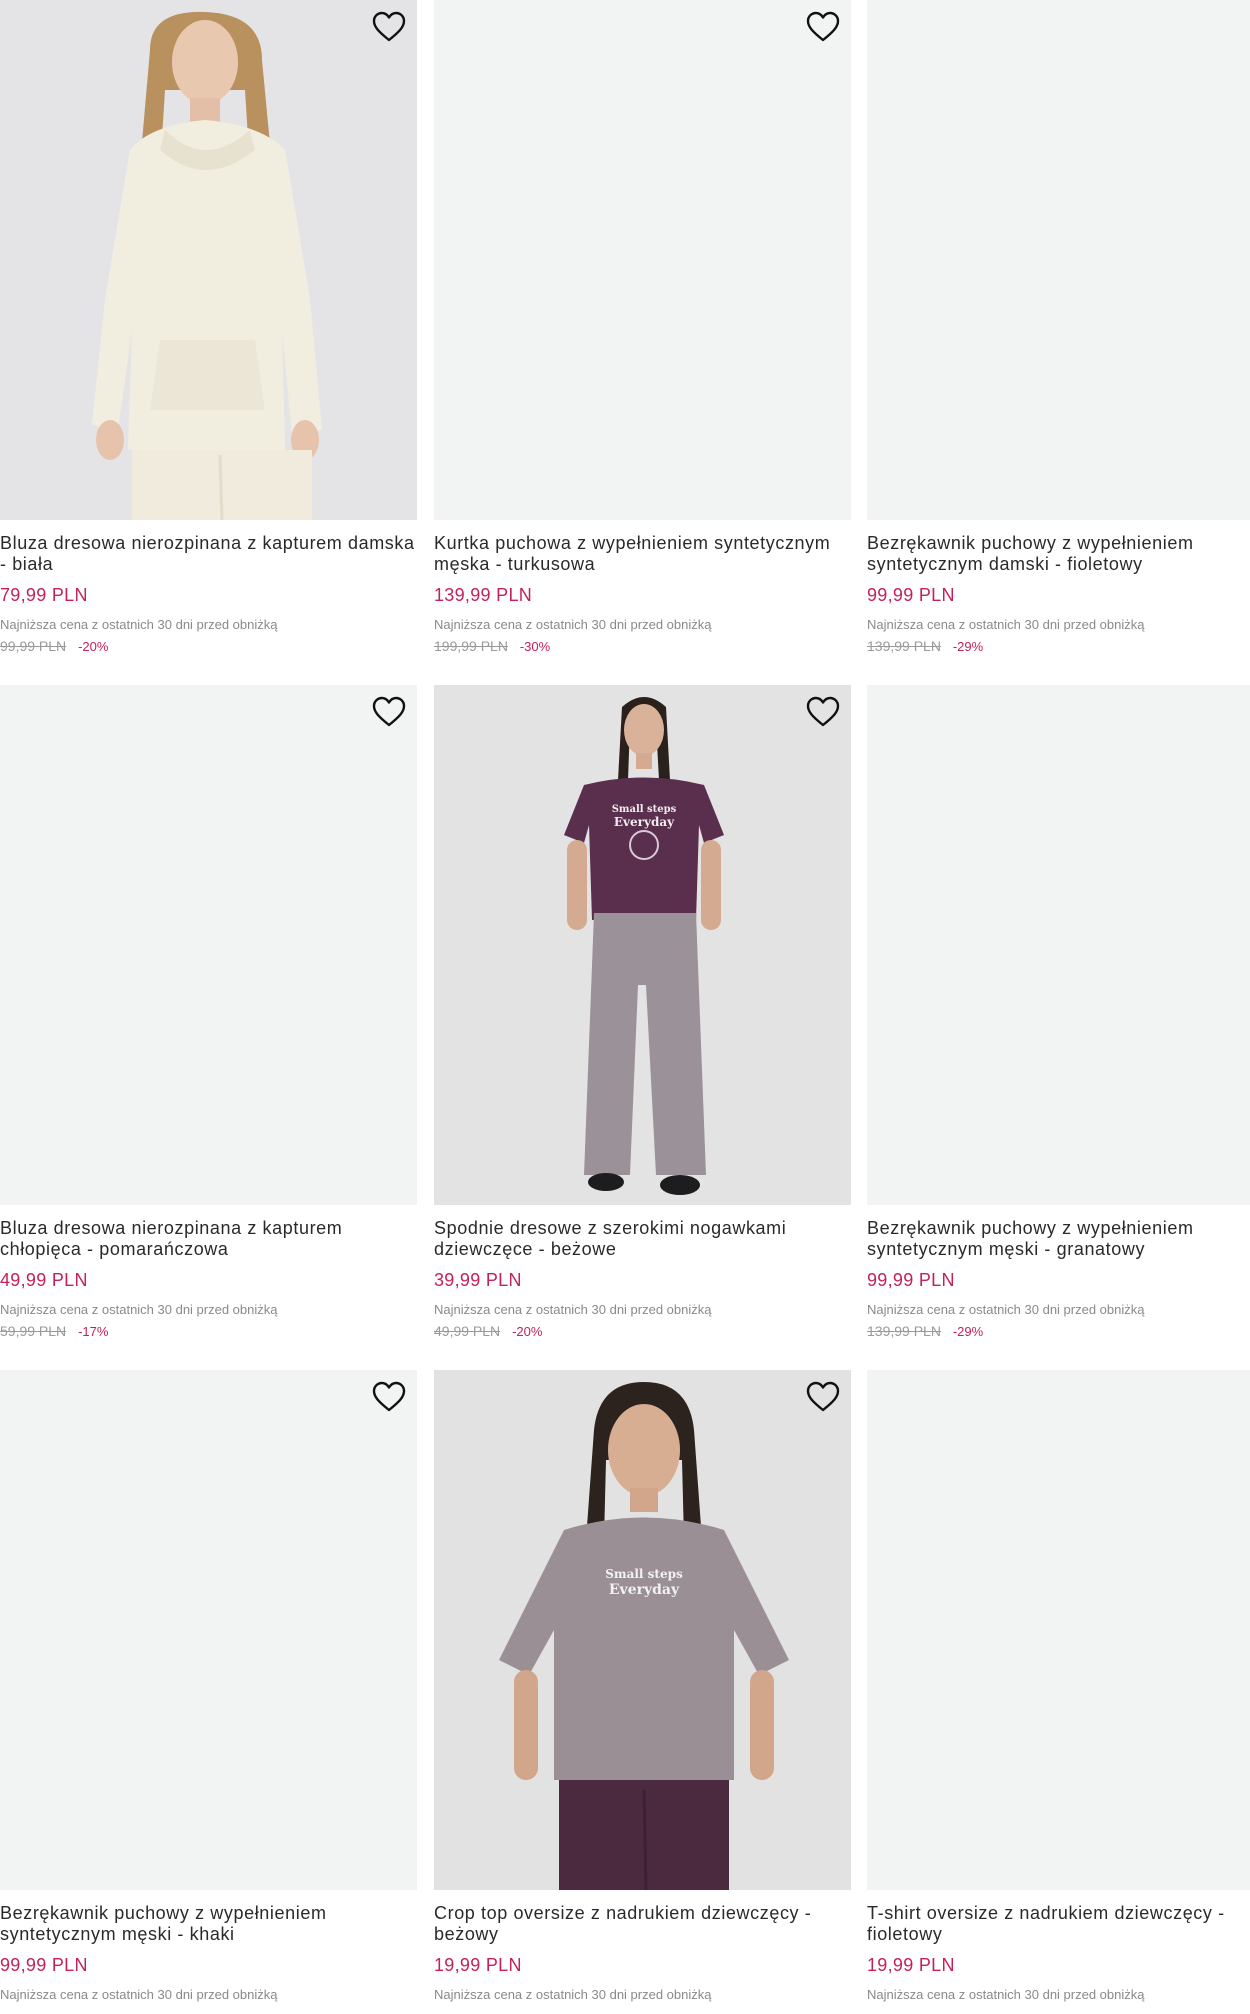 The height and width of the screenshot is (2014, 1250). Describe the element at coordinates (535, 646) in the screenshot. I see `discount-badge: -30%` at that location.